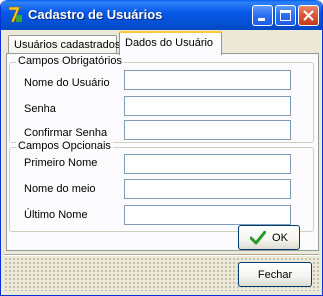  Describe the element at coordinates (207, 106) in the screenshot. I see `password-input` at that location.